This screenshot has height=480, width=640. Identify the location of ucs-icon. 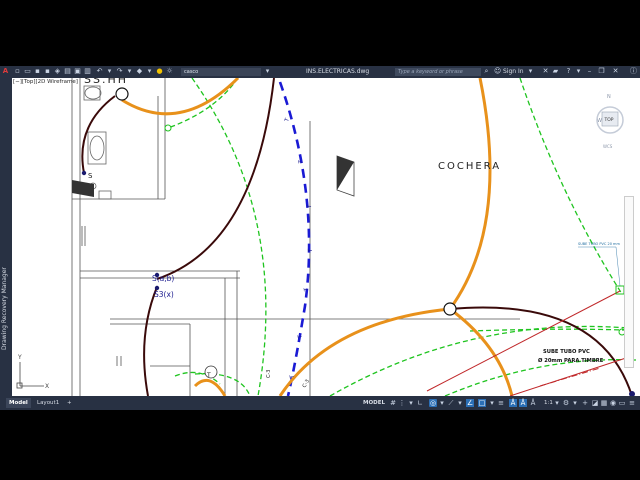
(30, 375).